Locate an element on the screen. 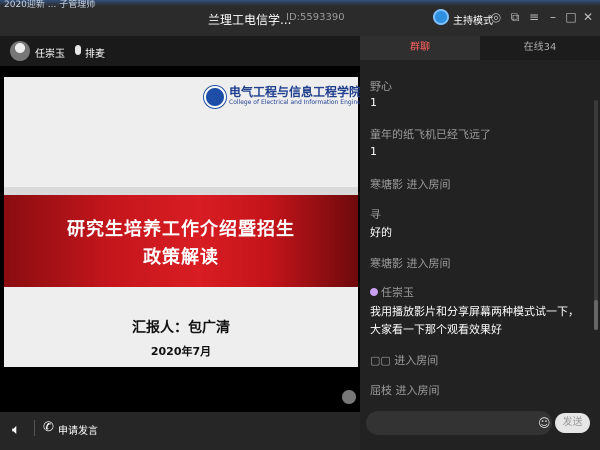 Image resolution: width=600 pixels, height=450 pixels. presenter-bar: 任崇玉 排麦 is located at coordinates (180, 51).